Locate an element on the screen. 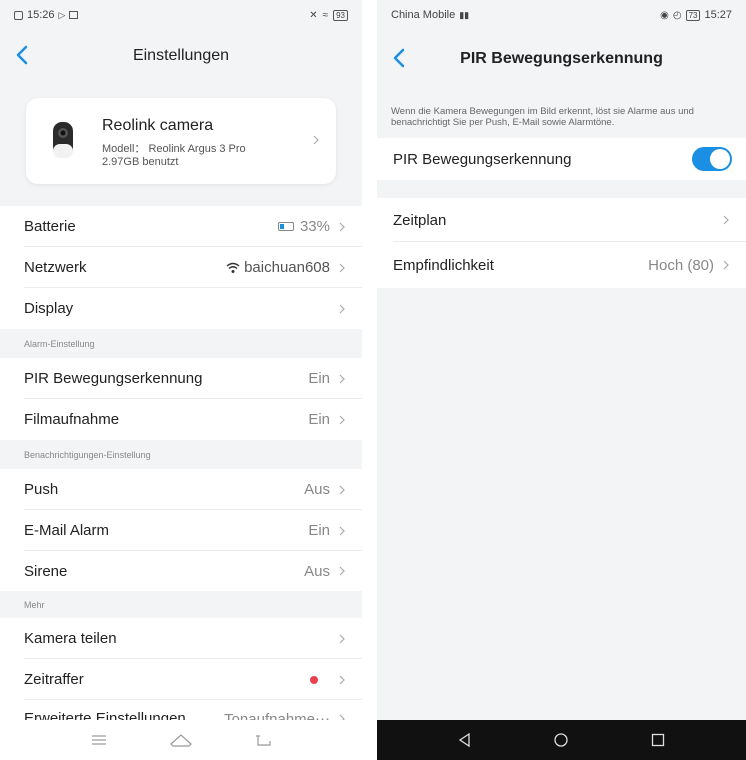 The height and width of the screenshot is (760, 746). network-value: baichuan608 is located at coordinates (287, 267).